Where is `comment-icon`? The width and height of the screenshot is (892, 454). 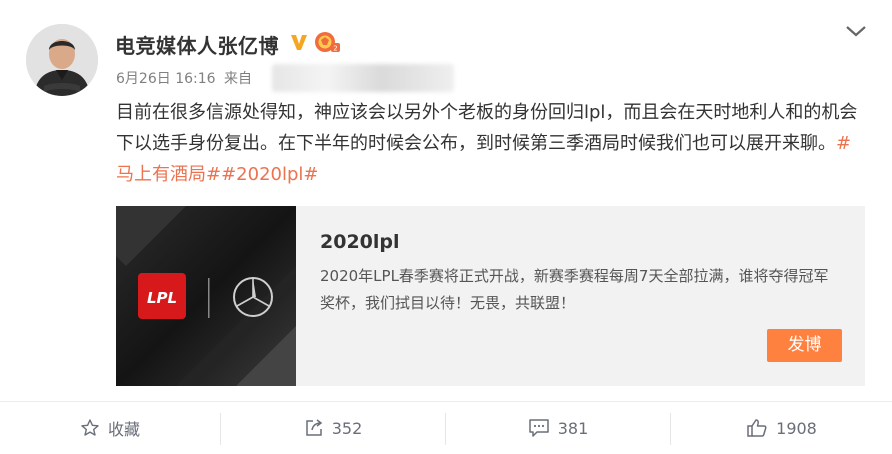 comment-icon is located at coordinates (538, 428).